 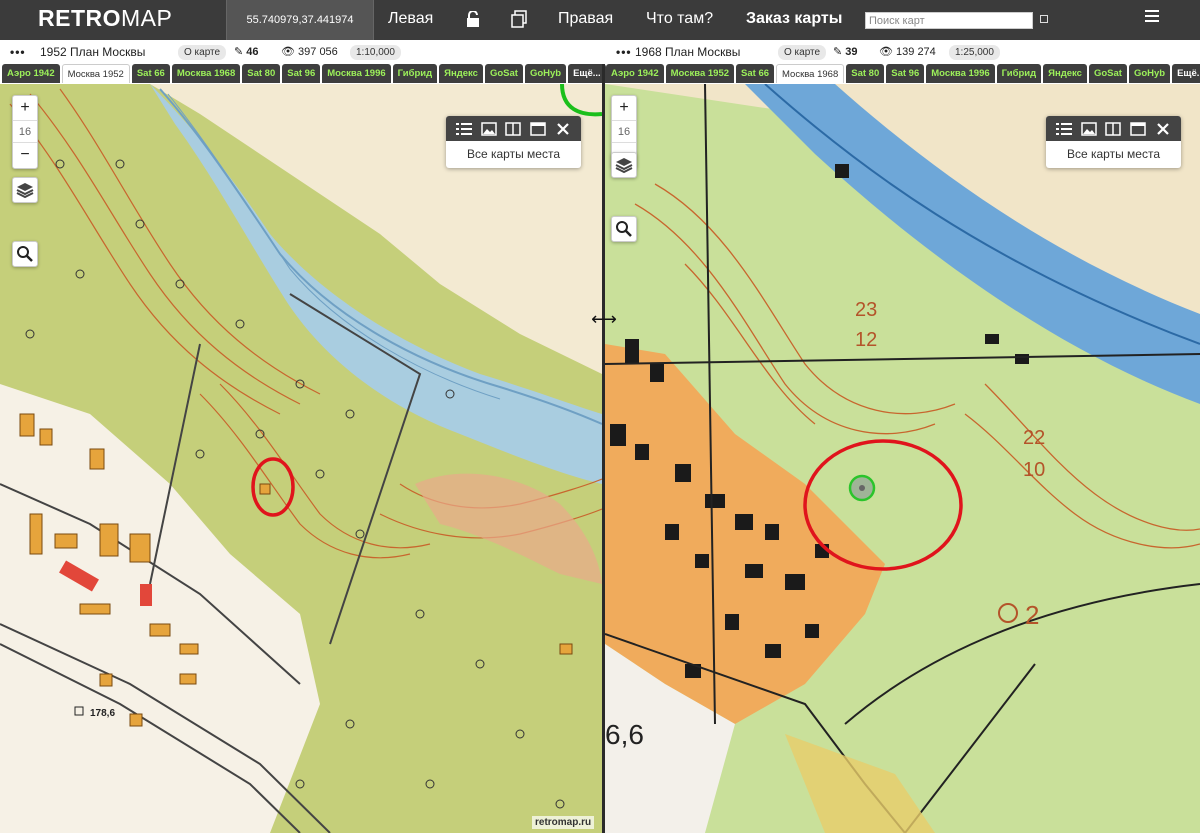 I want to click on right-map-title: 1968 План Москвы, so click(x=688, y=52).